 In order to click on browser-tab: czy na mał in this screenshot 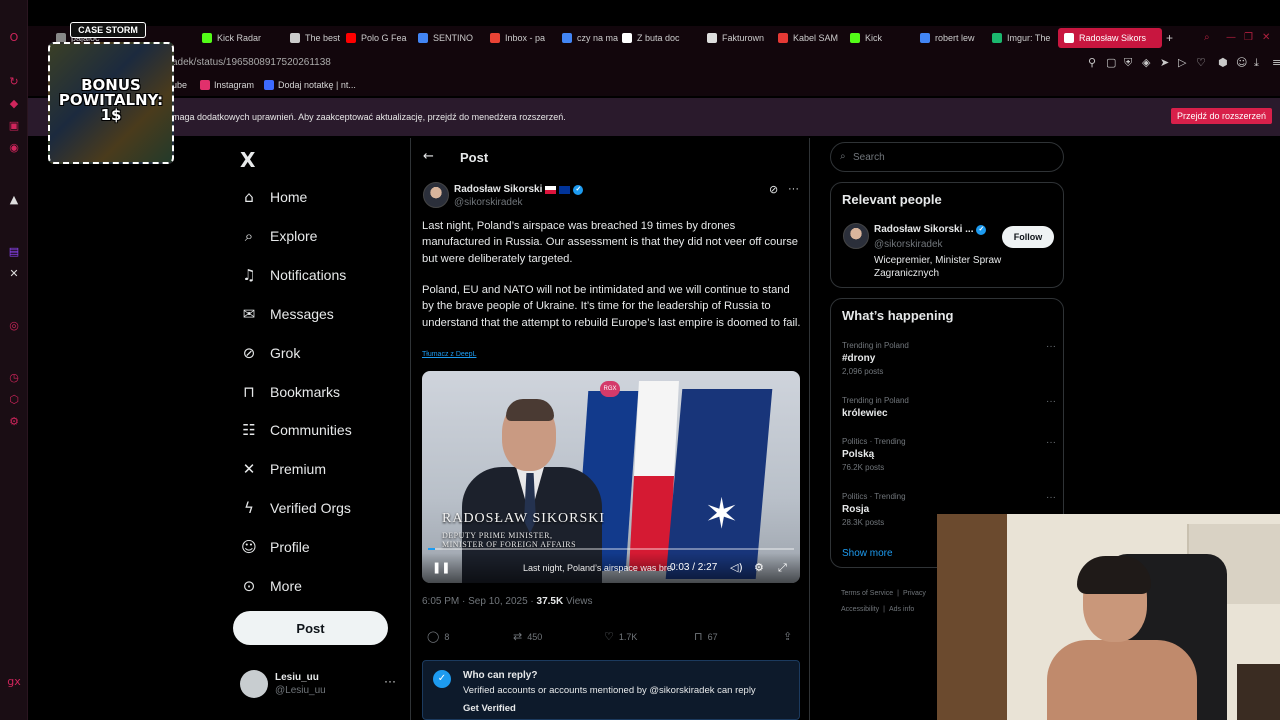, I will do `click(590, 38)`.